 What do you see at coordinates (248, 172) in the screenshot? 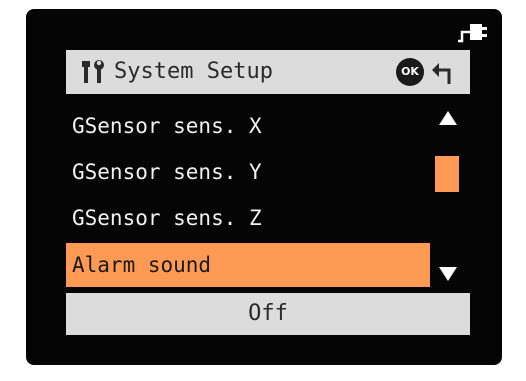
I see `menu-item-gsensor-y: GSensor sens. Y` at bounding box center [248, 172].